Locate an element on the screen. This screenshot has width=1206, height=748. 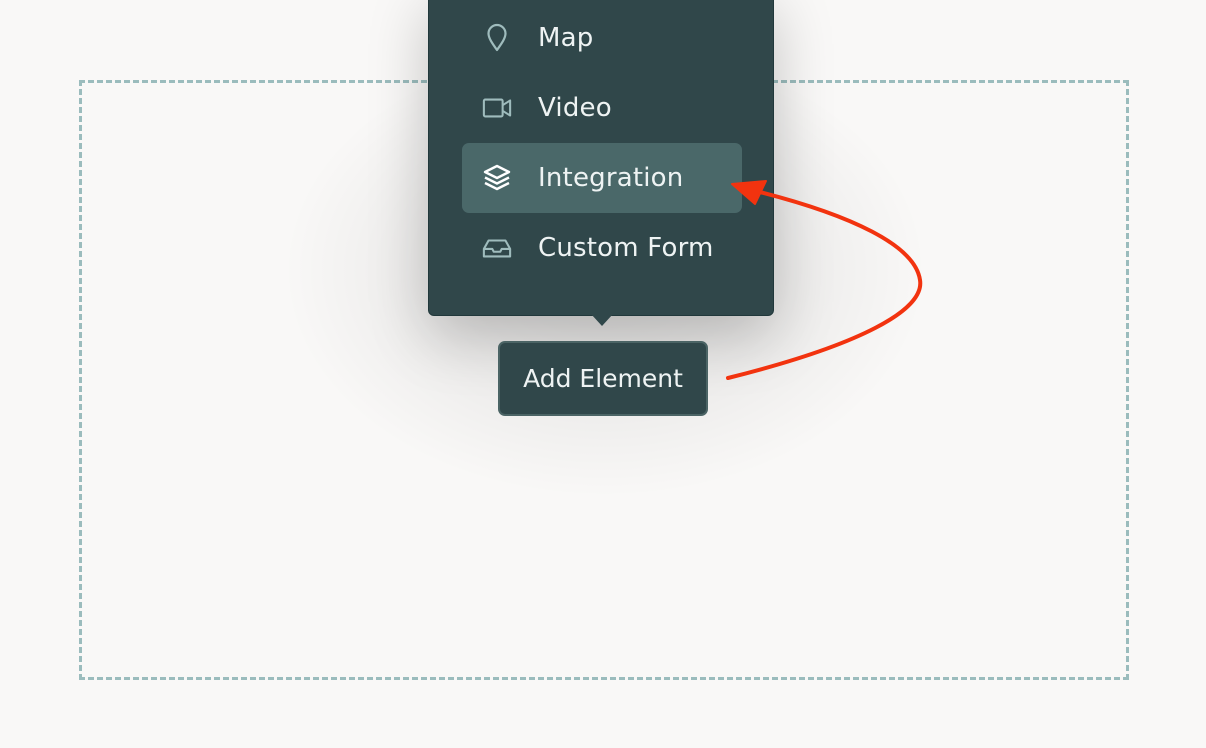
add-element-label: Add Element is located at coordinates (603, 378).